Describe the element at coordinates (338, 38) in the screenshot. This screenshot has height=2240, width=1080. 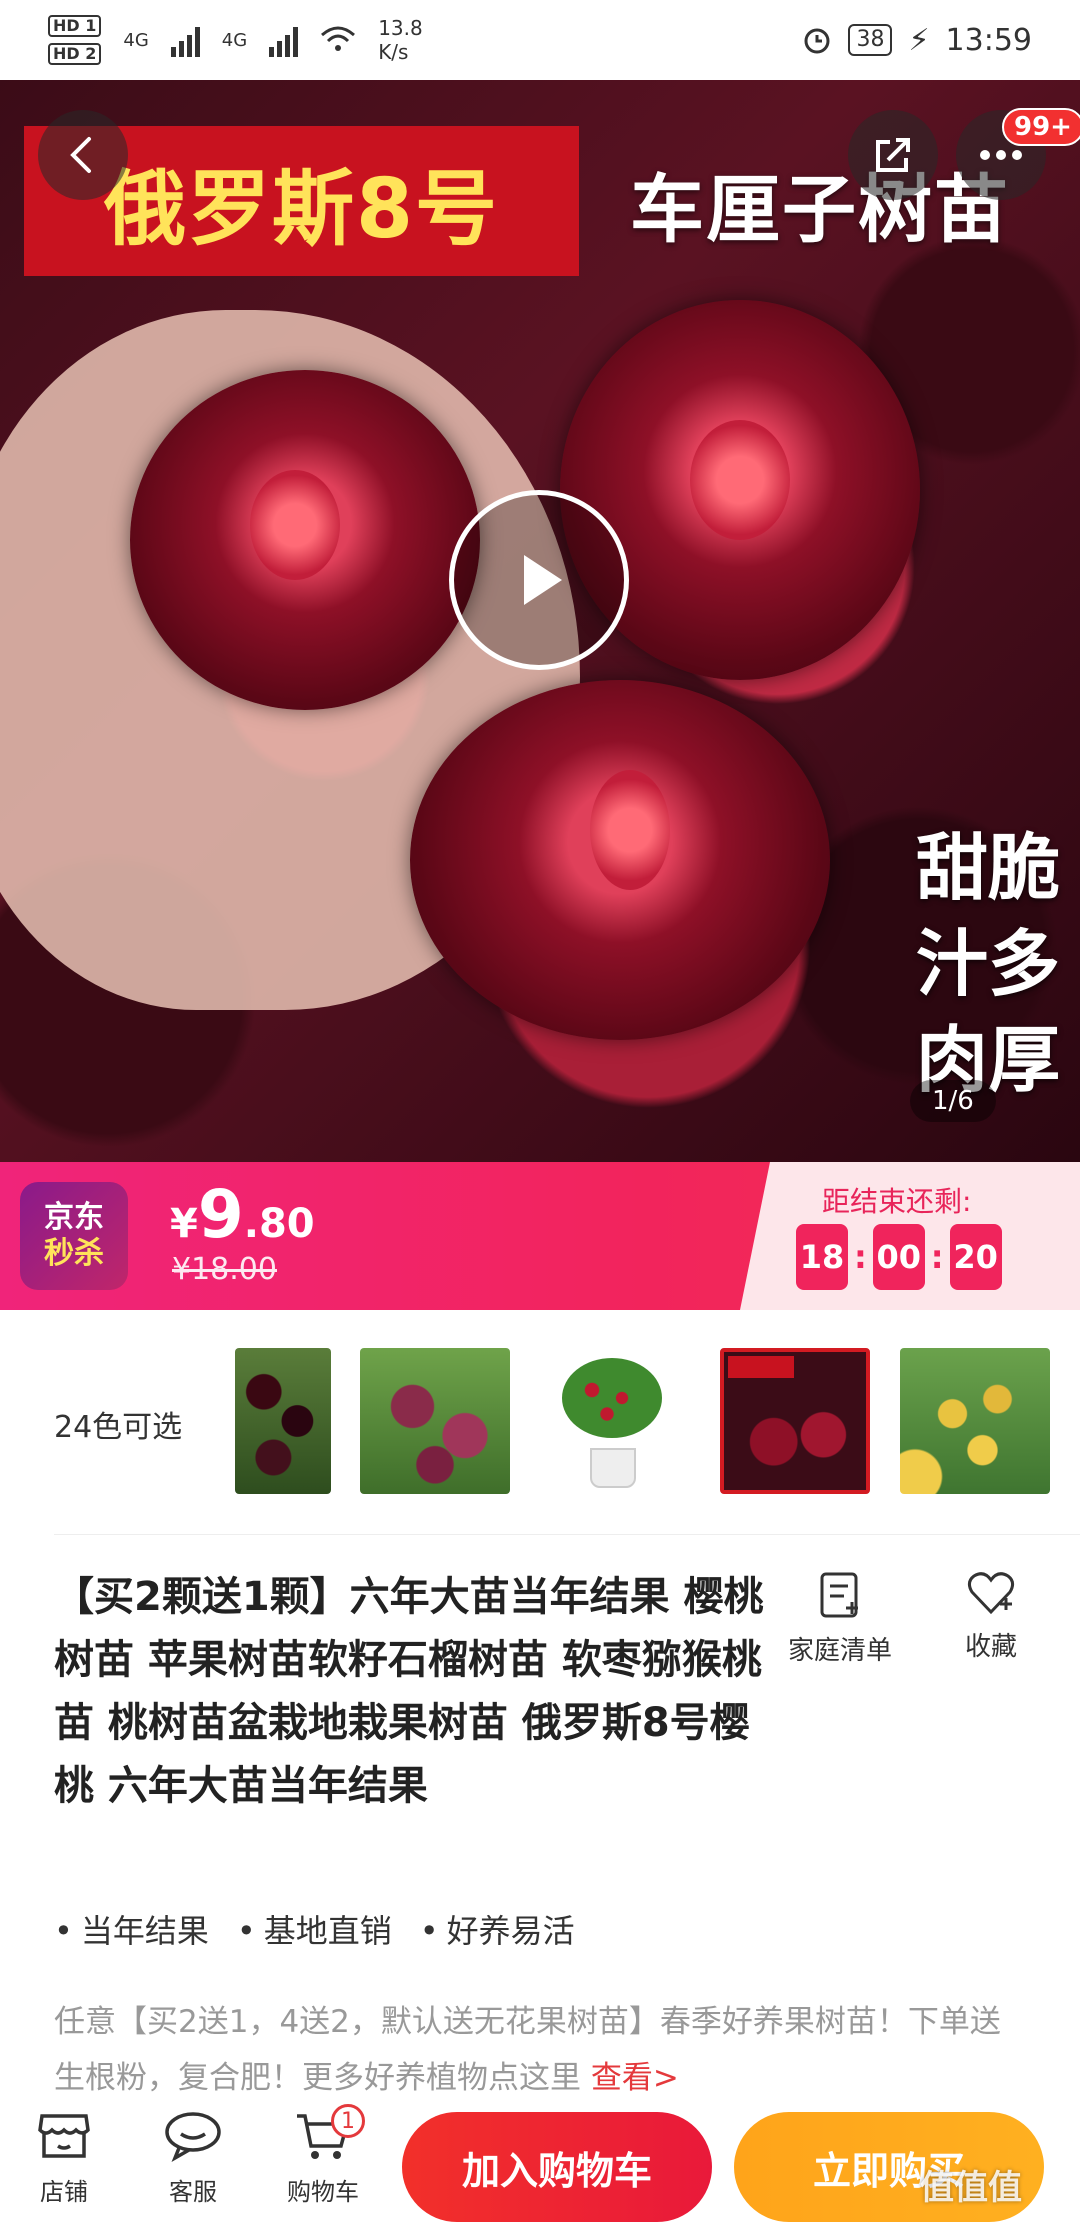
I see `wifi-icon` at that location.